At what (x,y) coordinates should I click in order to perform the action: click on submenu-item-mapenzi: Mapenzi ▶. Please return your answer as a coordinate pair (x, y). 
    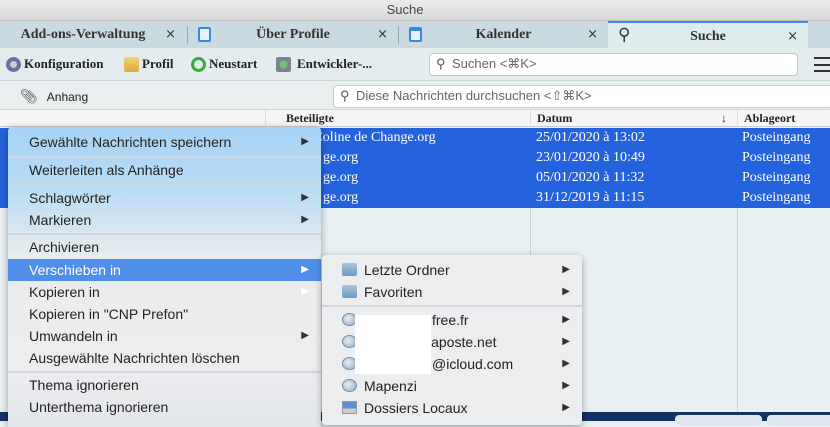
    Looking at the image, I should click on (452, 386).